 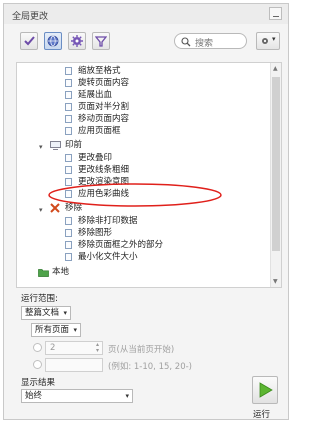 I want to click on checkmark-filter-button, so click(x=29, y=41).